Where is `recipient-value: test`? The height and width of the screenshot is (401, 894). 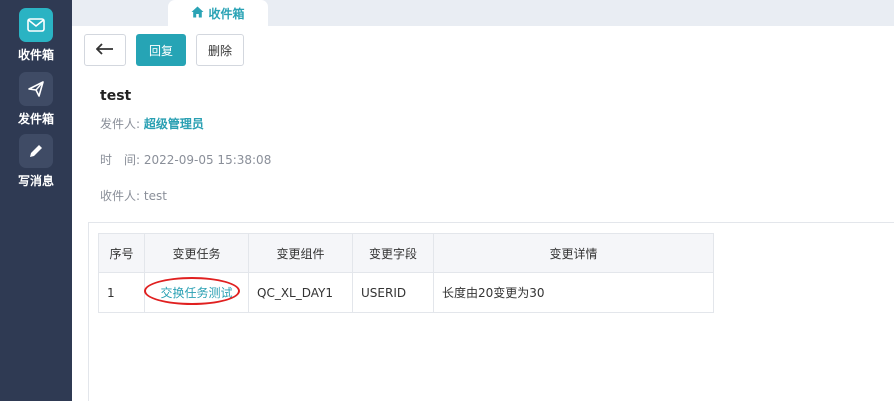
recipient-value: test is located at coordinates (155, 196).